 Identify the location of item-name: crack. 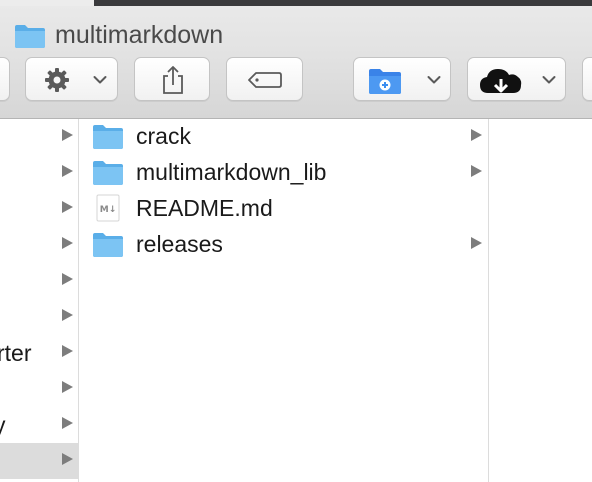
(163, 136).